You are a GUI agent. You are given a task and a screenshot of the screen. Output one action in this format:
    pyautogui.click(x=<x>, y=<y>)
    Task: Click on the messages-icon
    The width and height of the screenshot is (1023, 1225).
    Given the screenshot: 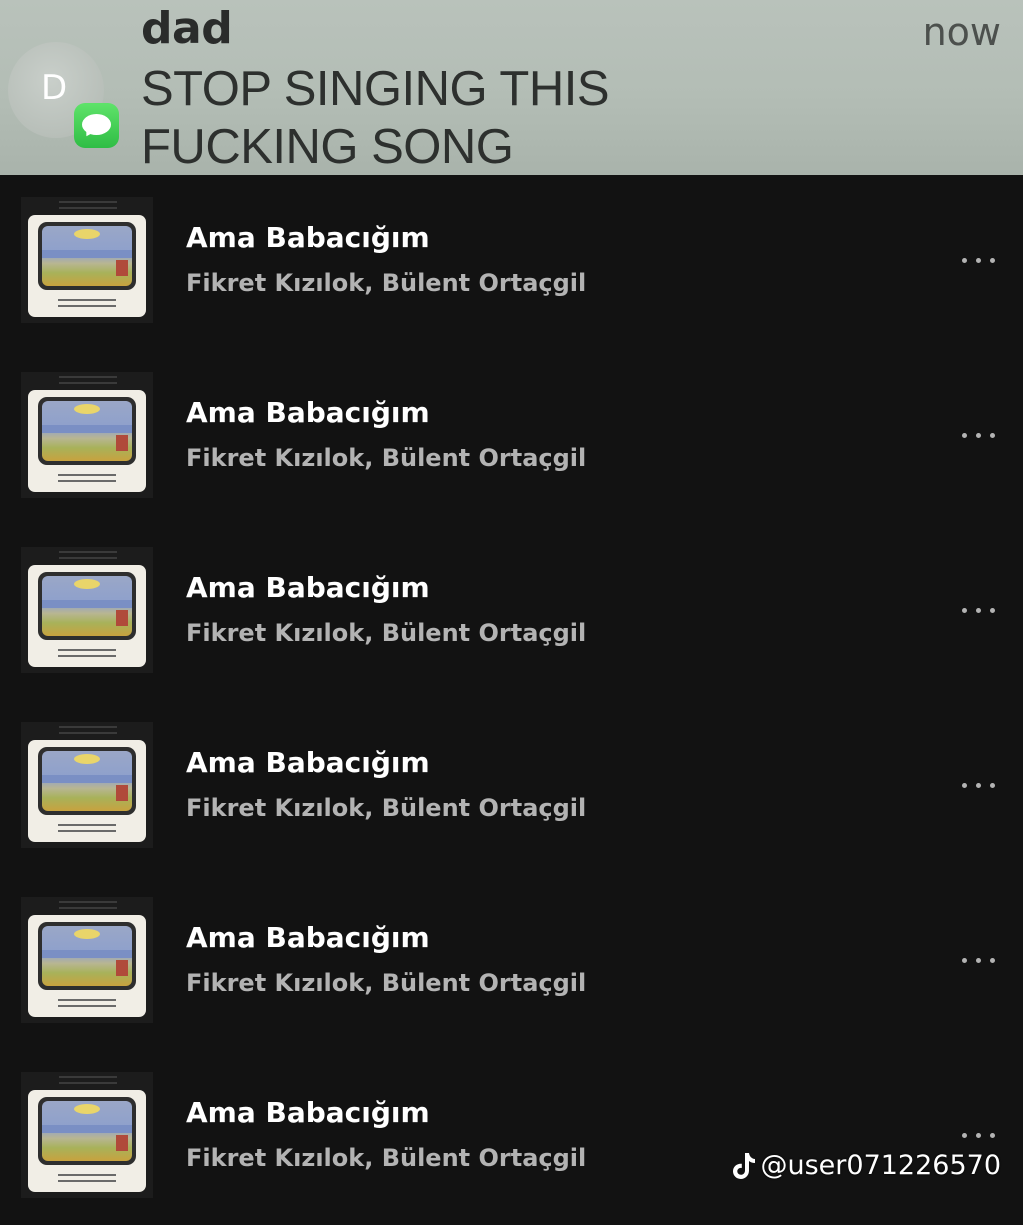 What is the action you would take?
    pyautogui.click(x=96, y=125)
    